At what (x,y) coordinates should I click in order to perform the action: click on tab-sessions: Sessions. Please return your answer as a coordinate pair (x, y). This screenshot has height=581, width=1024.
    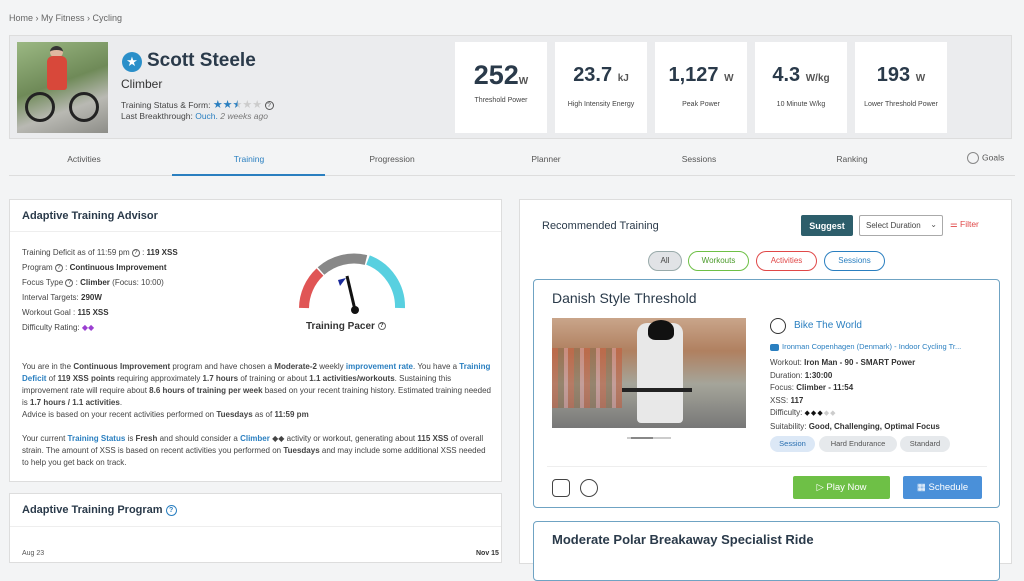
    Looking at the image, I should click on (699, 159).